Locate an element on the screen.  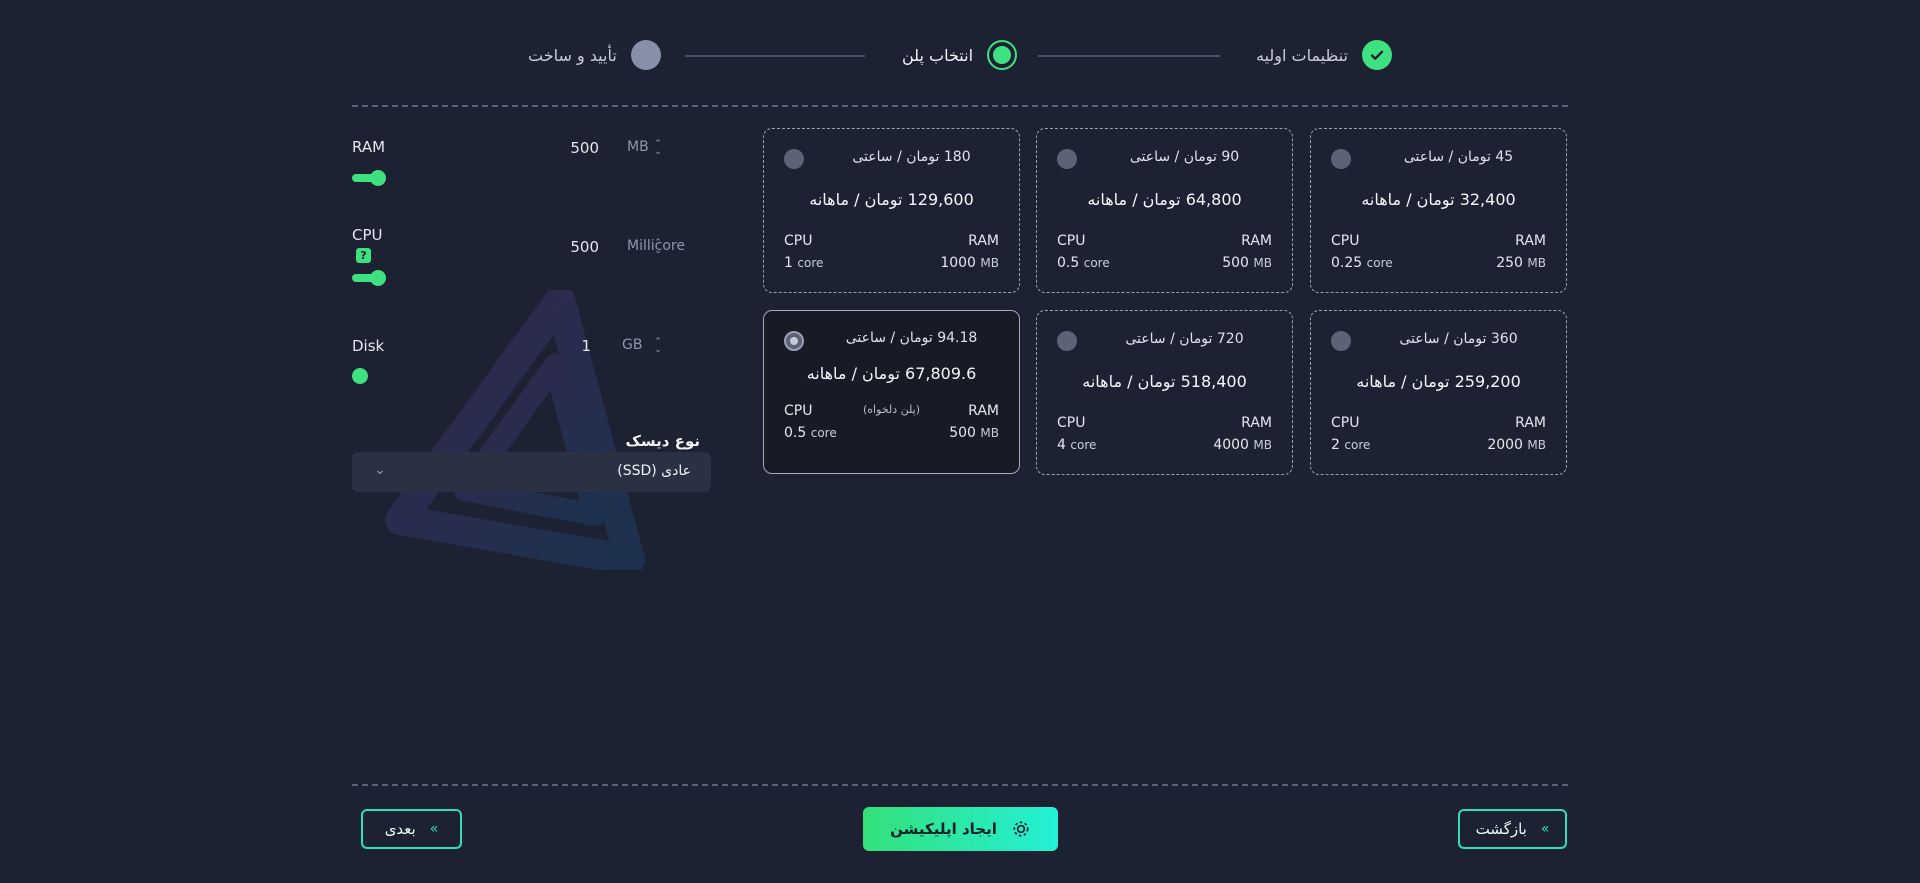
plan-hourly-price: 720 تومان / ساعتی is located at coordinates (1184, 339).